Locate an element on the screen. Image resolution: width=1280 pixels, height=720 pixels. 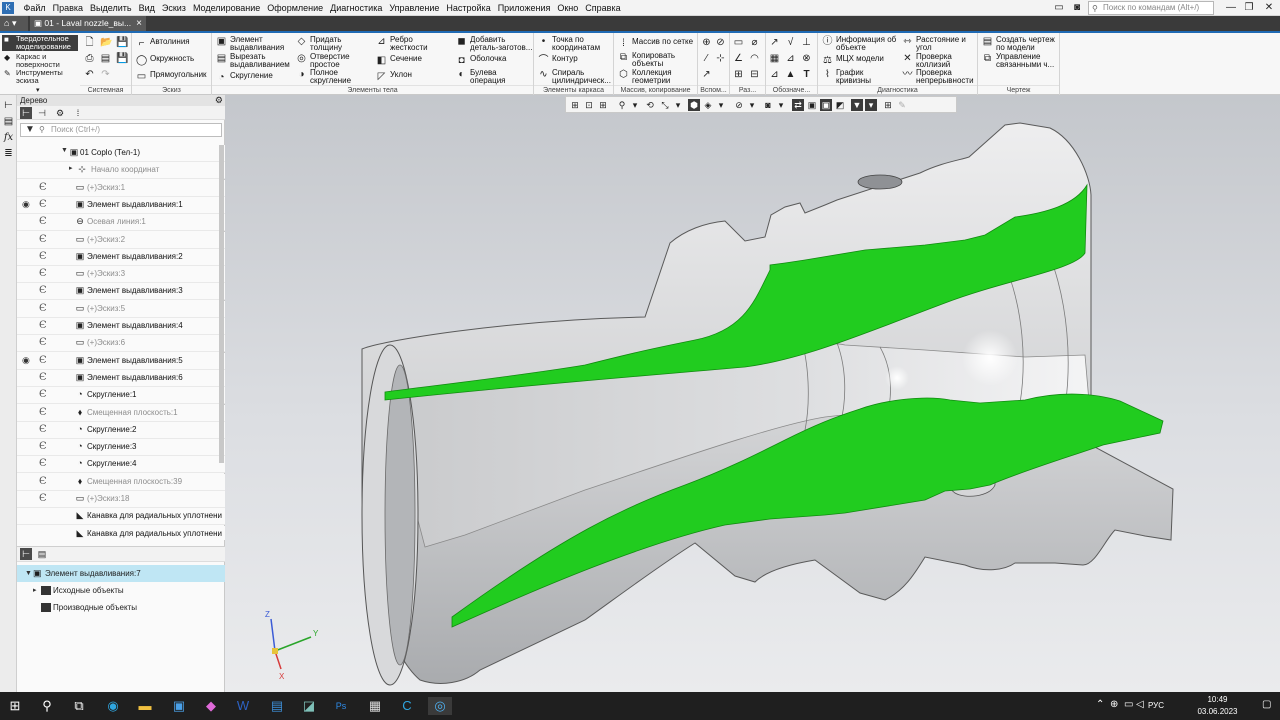
redo-icon: ↷ is located at coordinates (105, 74).